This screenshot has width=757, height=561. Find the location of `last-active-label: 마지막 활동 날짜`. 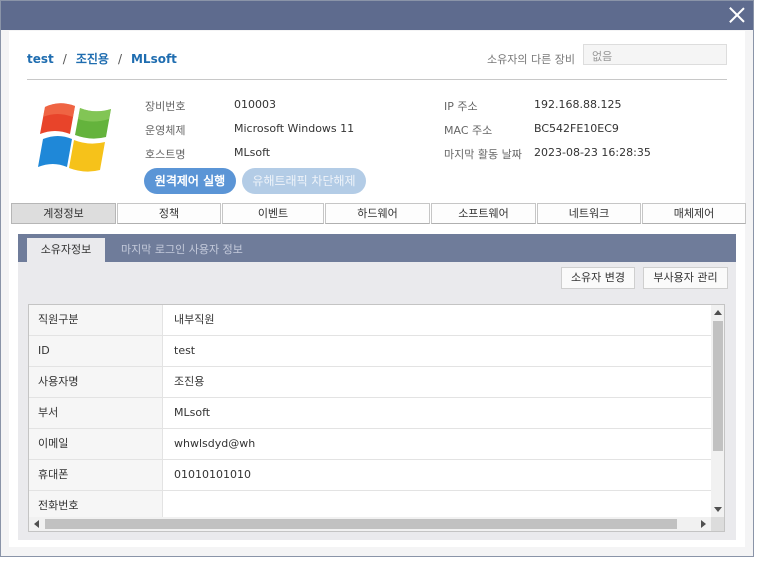

last-active-label: 마지막 활동 날짜 is located at coordinates (483, 154).